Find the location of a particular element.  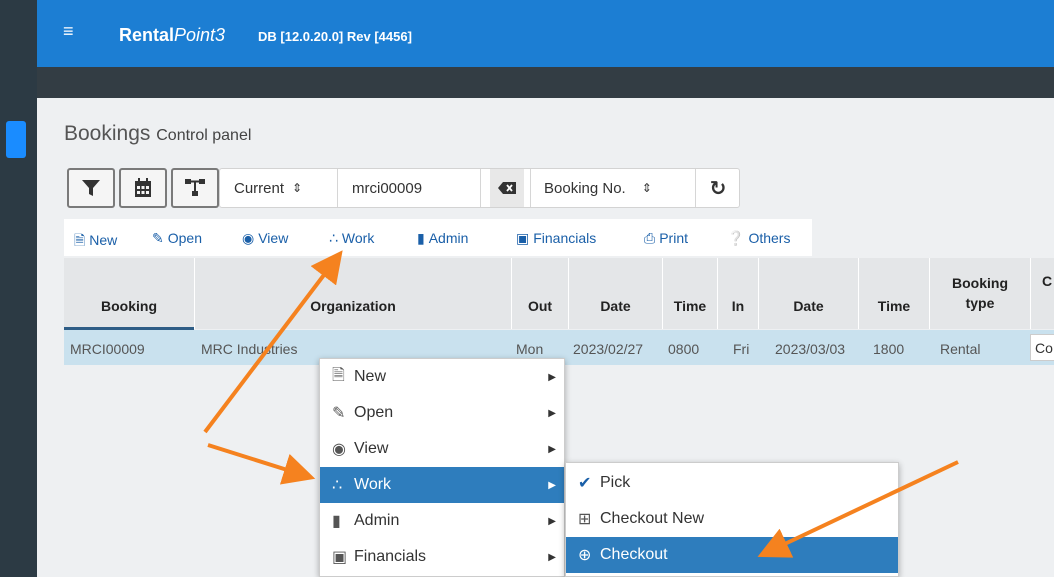

question-icon: ❔ is located at coordinates (736, 238).